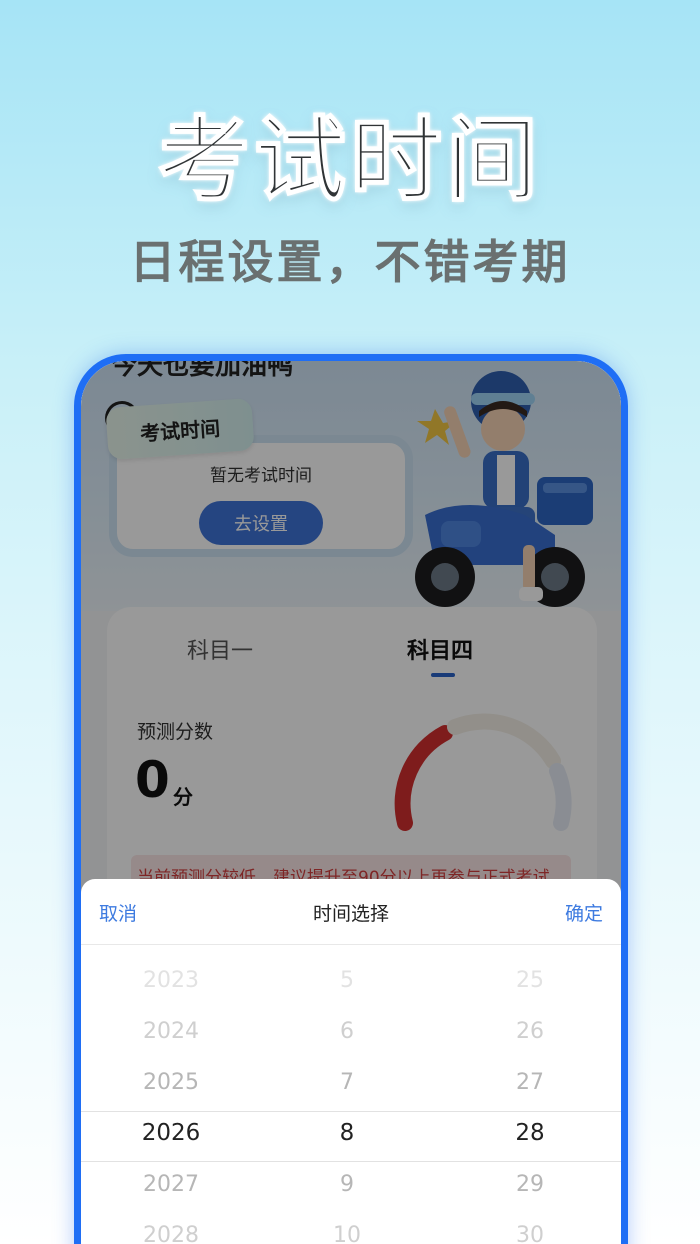 The height and width of the screenshot is (1244, 700). Describe the element at coordinates (171, 1031) in the screenshot. I see `year-option: 2024` at that location.